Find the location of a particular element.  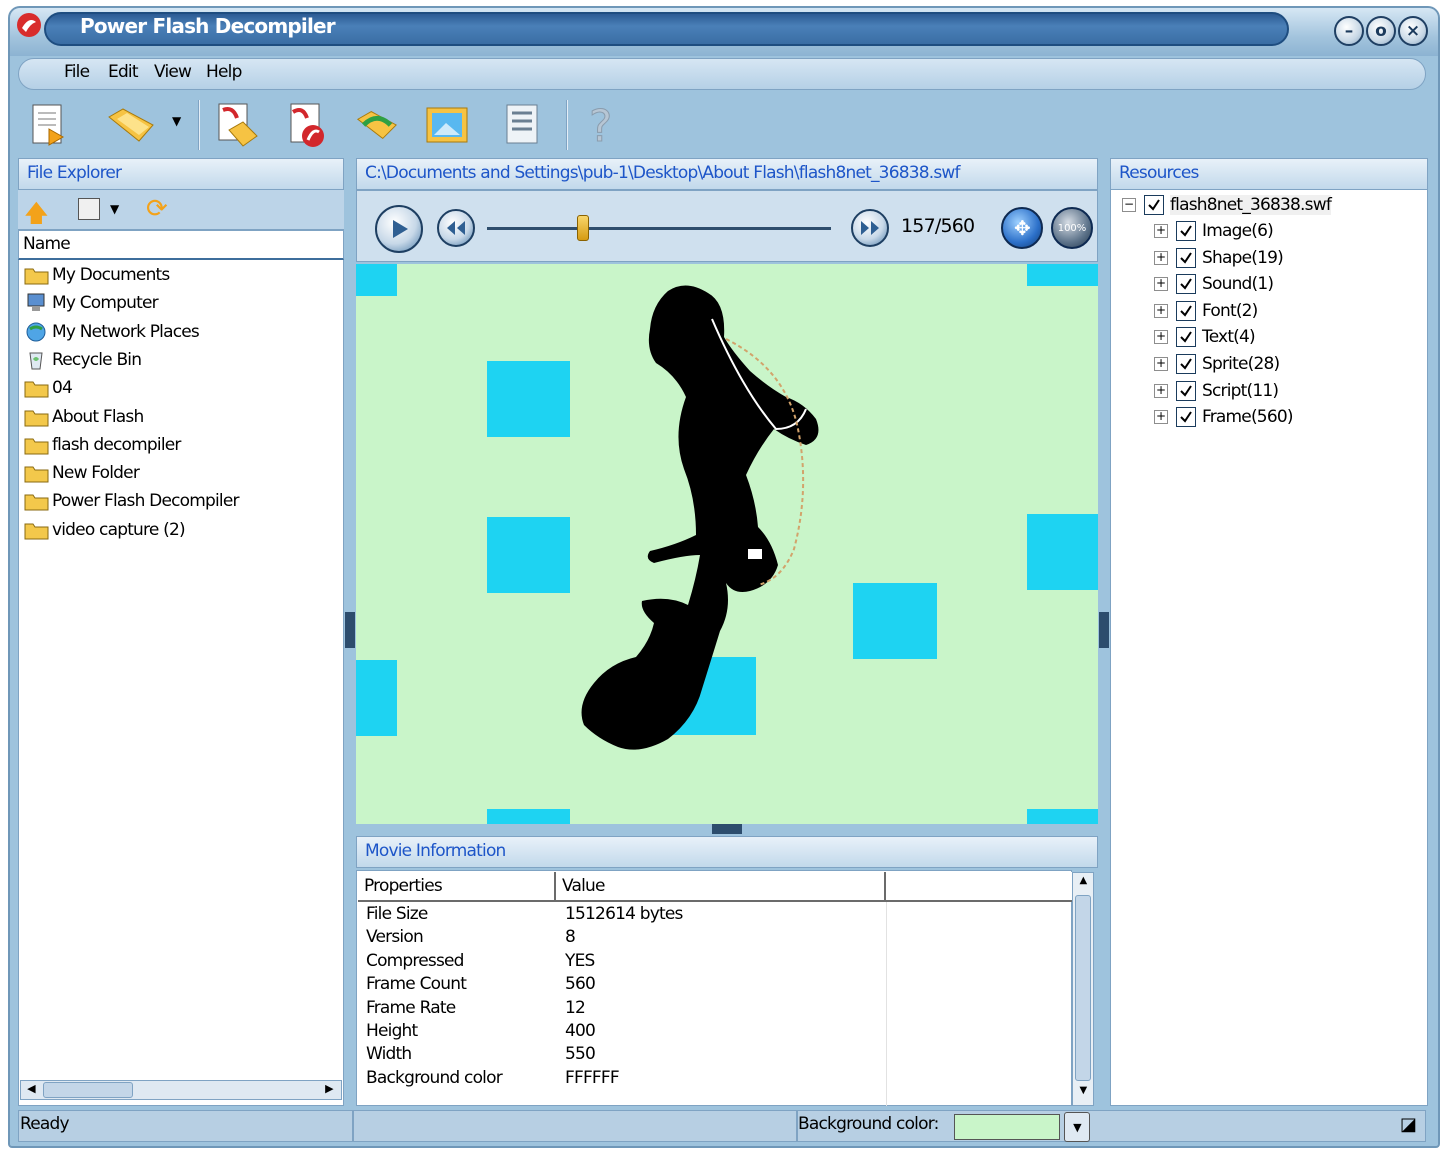

resource-item: + Font(2) is located at coordinates (1206, 311).